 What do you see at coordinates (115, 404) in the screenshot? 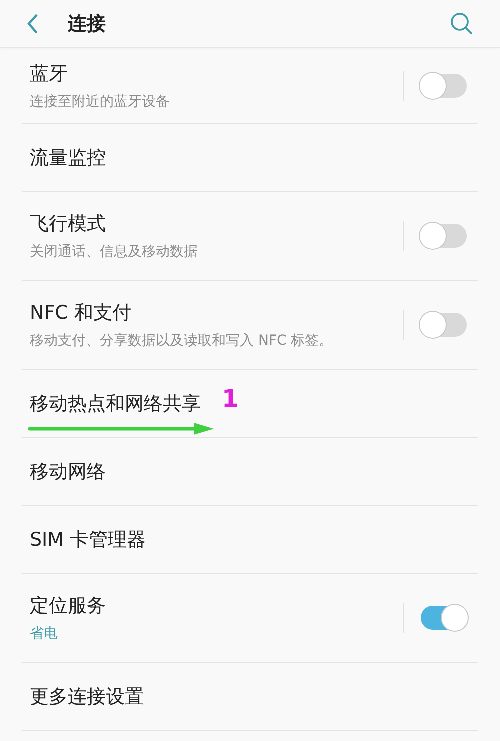
I see `setting-title: 移动热点和网络共享` at bounding box center [115, 404].